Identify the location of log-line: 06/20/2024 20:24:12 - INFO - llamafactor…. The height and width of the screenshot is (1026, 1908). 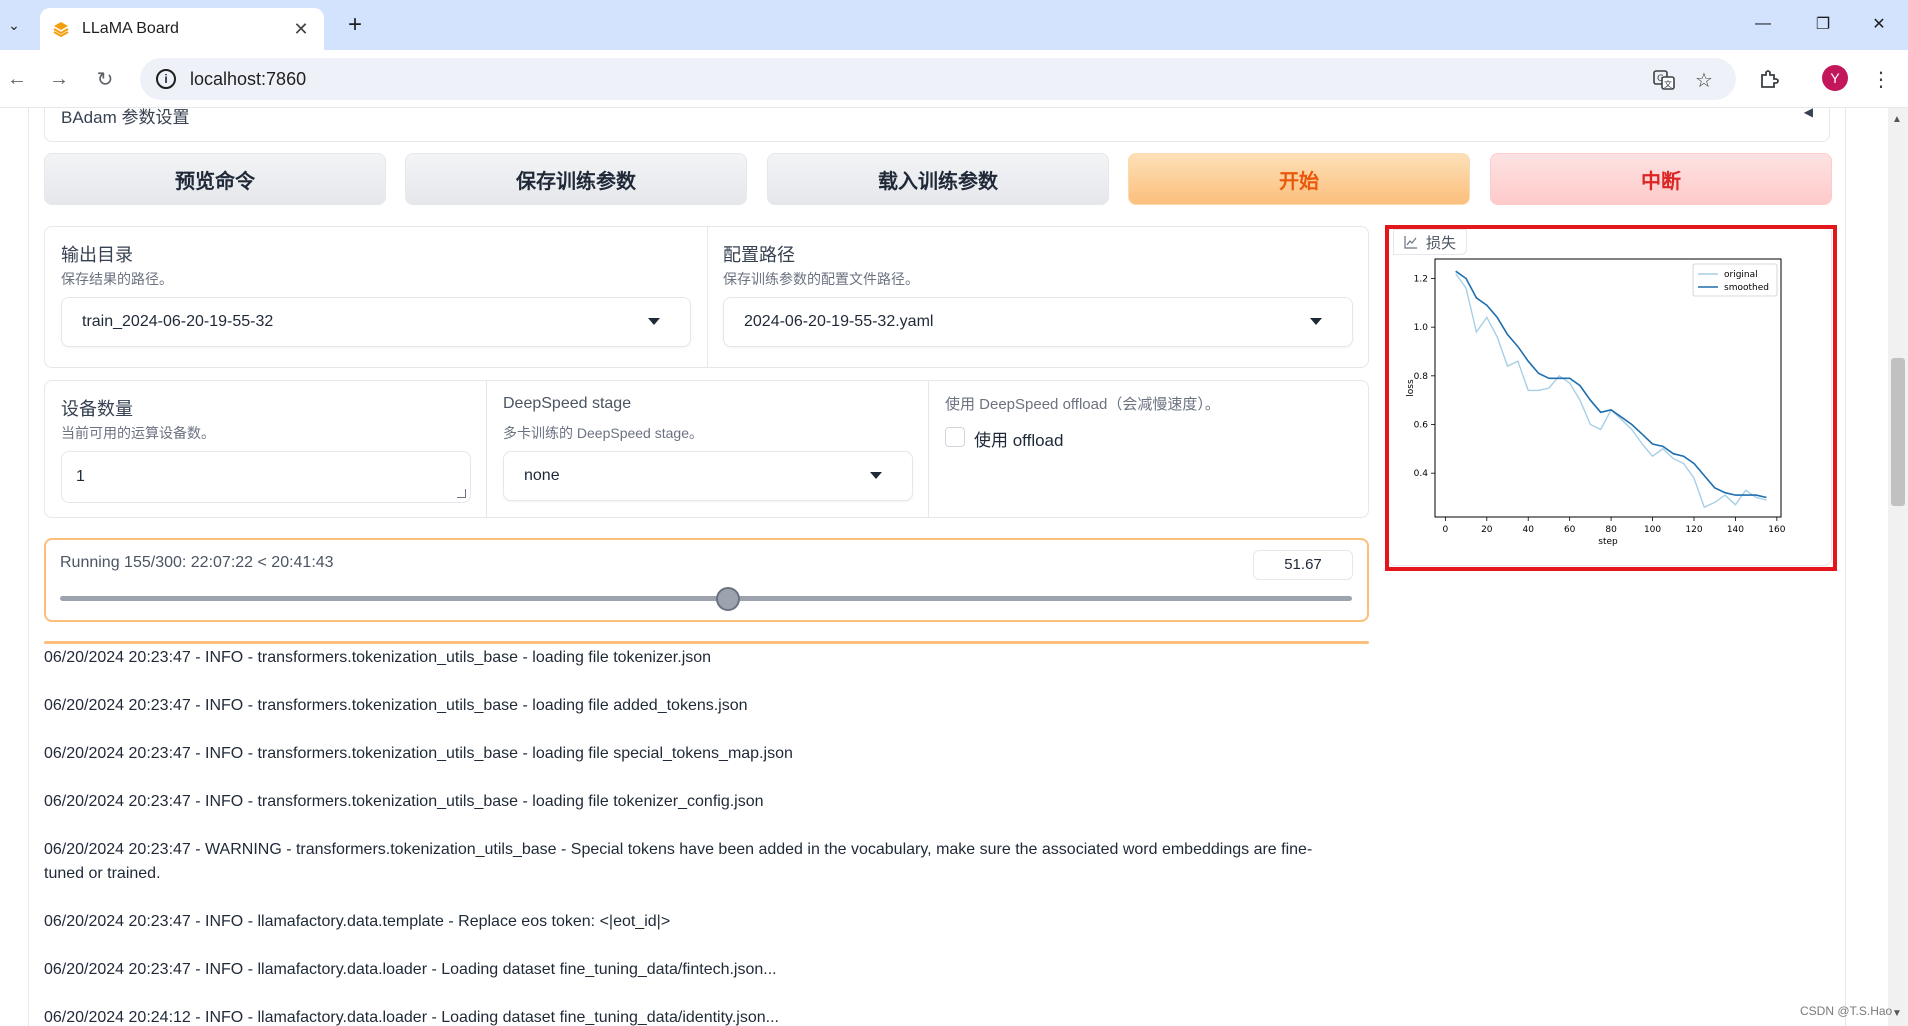
(411, 1017).